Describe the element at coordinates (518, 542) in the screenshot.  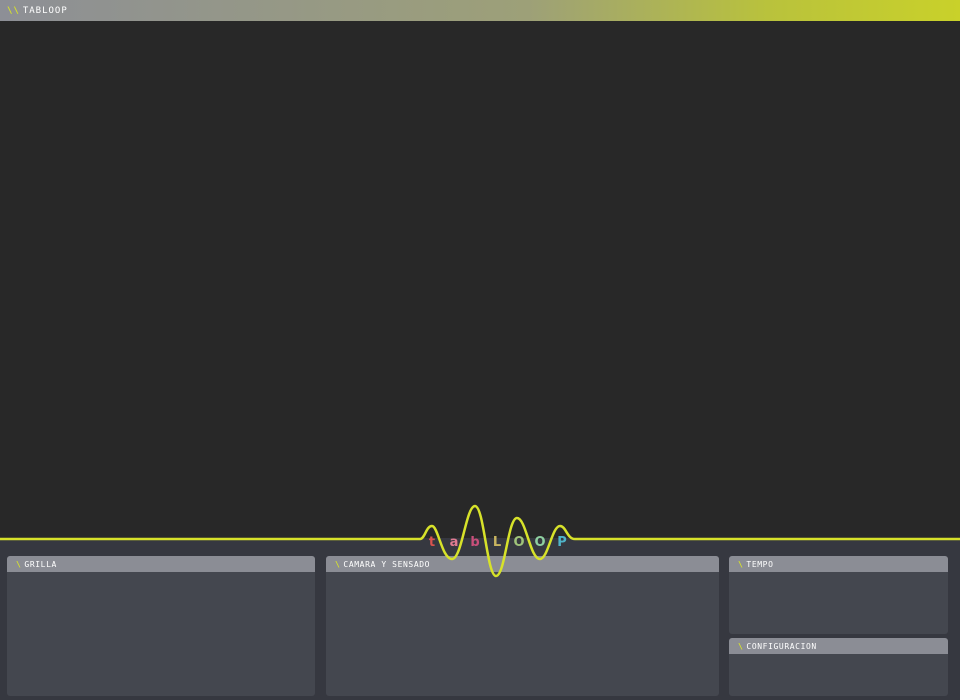
I see `logo-letter-o1: O` at that location.